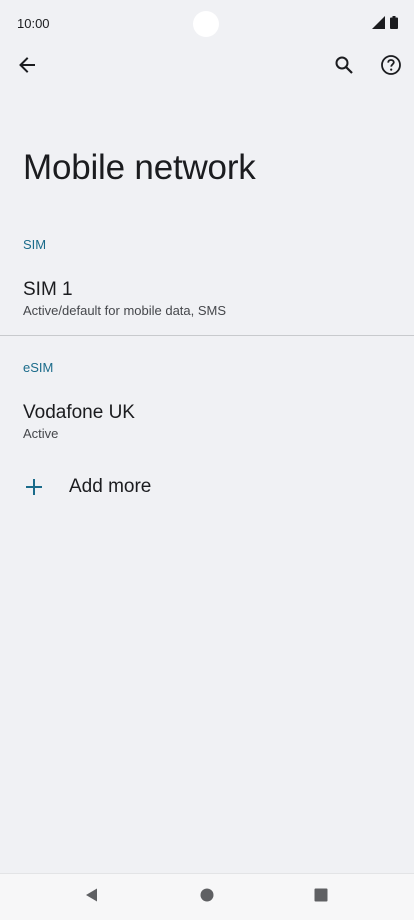 The height and width of the screenshot is (920, 414). Describe the element at coordinates (207, 488) in the screenshot. I see `add-more-button: Add more` at that location.